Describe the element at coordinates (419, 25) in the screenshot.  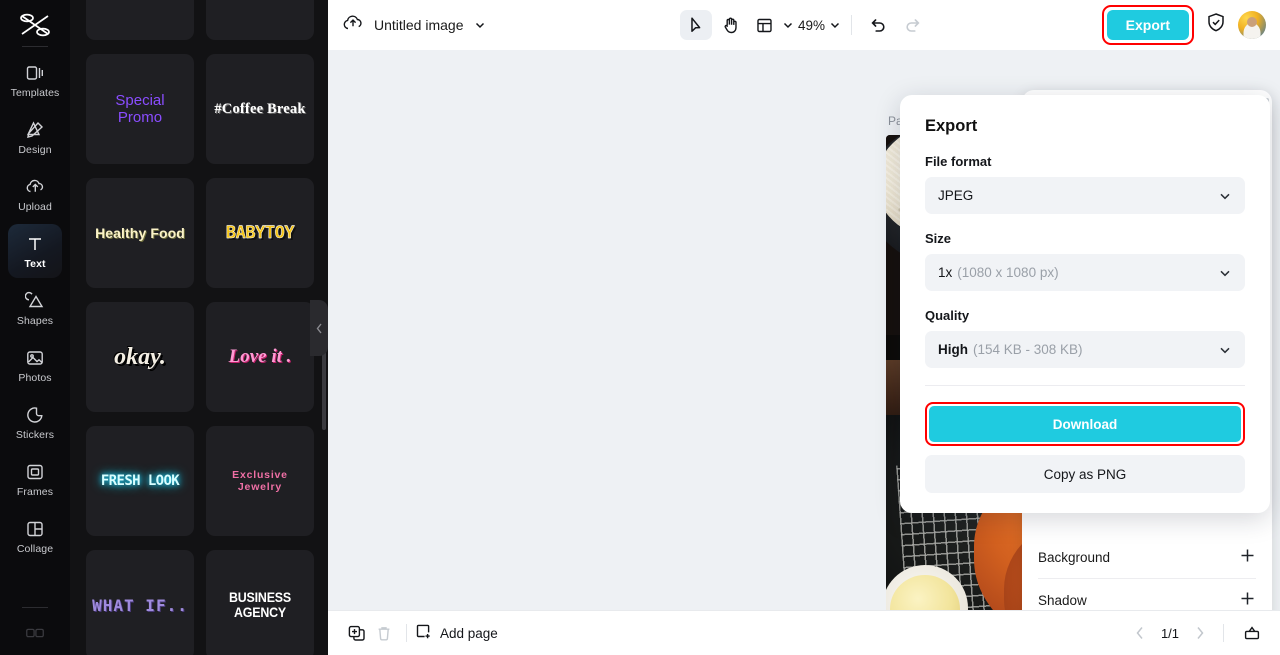
I see `document-title: Untitled image` at that location.